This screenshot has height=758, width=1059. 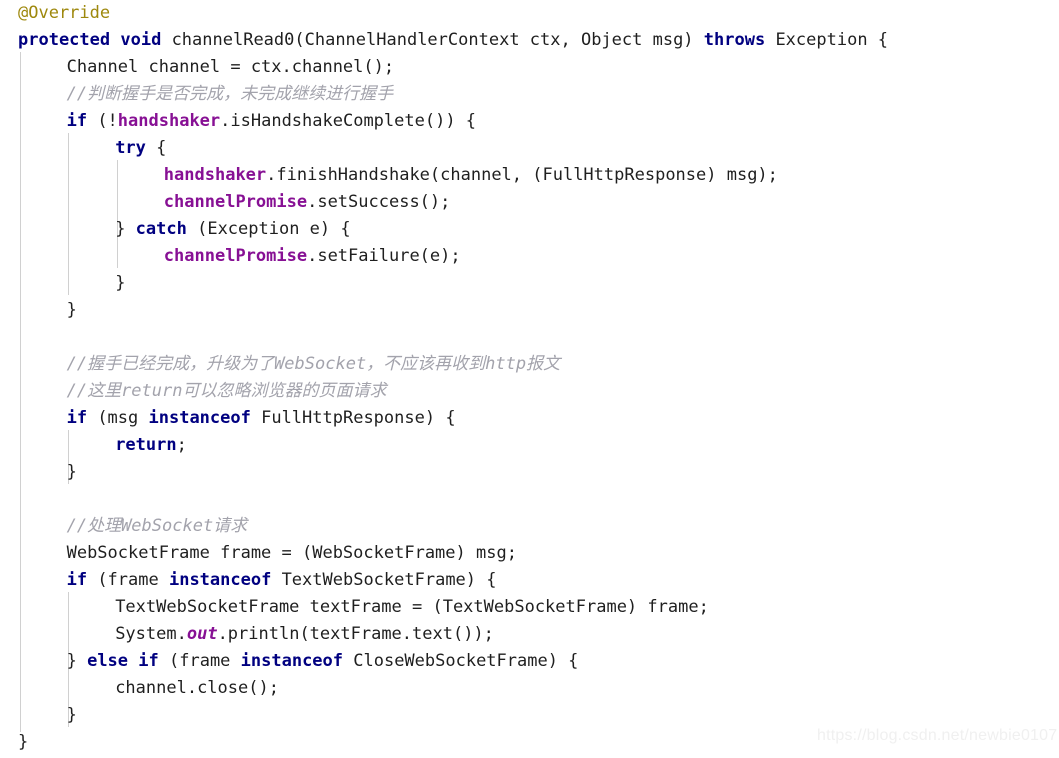 What do you see at coordinates (130, 148) in the screenshot?
I see `code-token-keyword: try` at bounding box center [130, 148].